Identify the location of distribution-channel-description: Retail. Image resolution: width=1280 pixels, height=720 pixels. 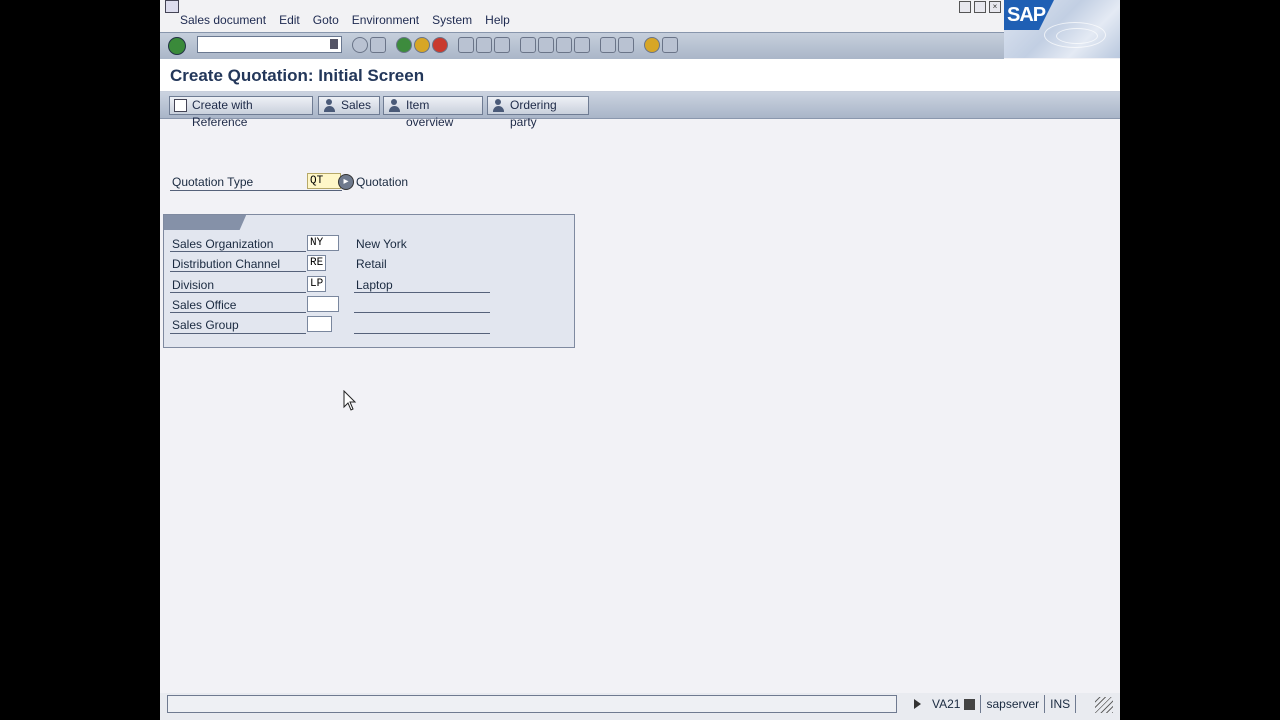
(371, 264).